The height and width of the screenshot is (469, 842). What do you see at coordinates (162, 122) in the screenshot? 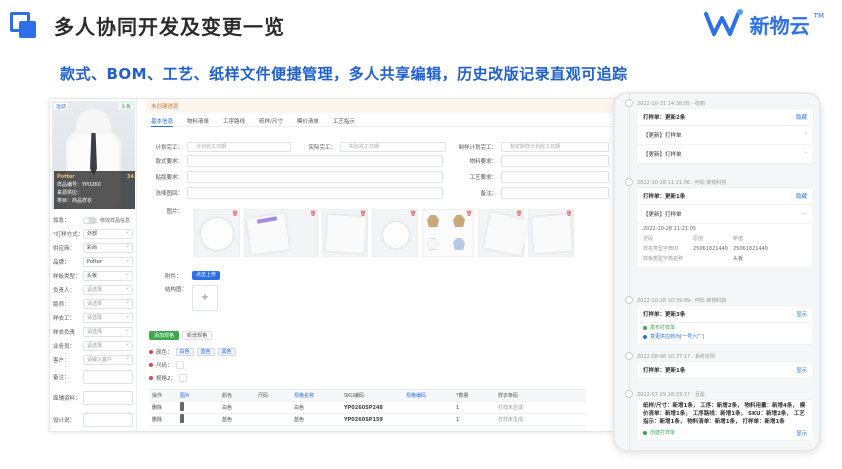
I see `tab-basic-info: 基本信息` at bounding box center [162, 122].